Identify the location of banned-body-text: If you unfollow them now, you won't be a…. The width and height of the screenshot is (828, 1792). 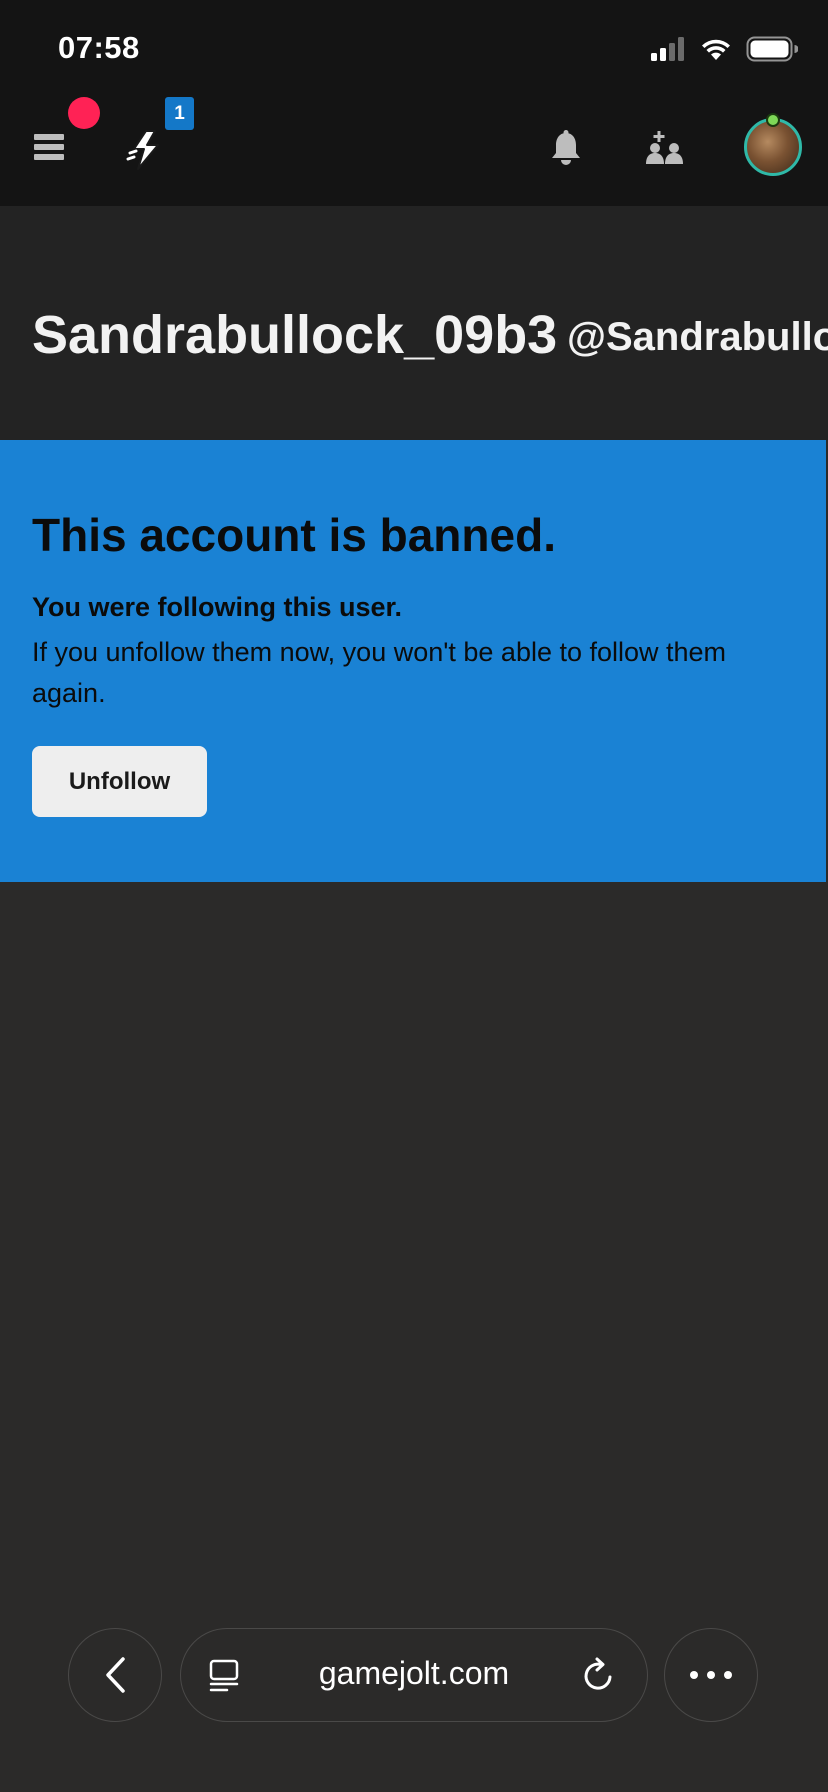
(379, 672).